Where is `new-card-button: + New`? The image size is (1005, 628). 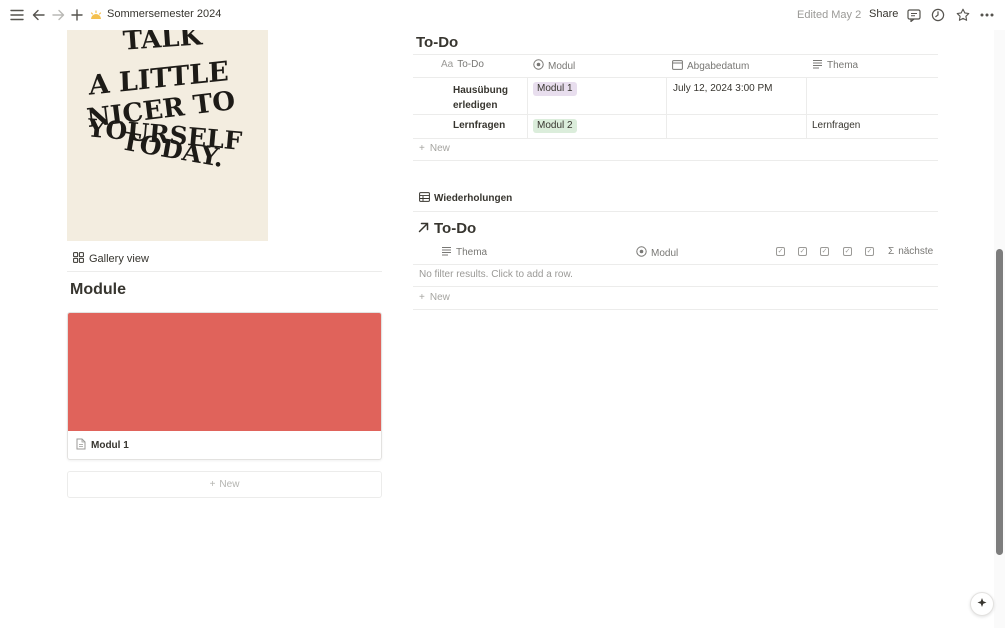 new-card-button: + New is located at coordinates (224, 484).